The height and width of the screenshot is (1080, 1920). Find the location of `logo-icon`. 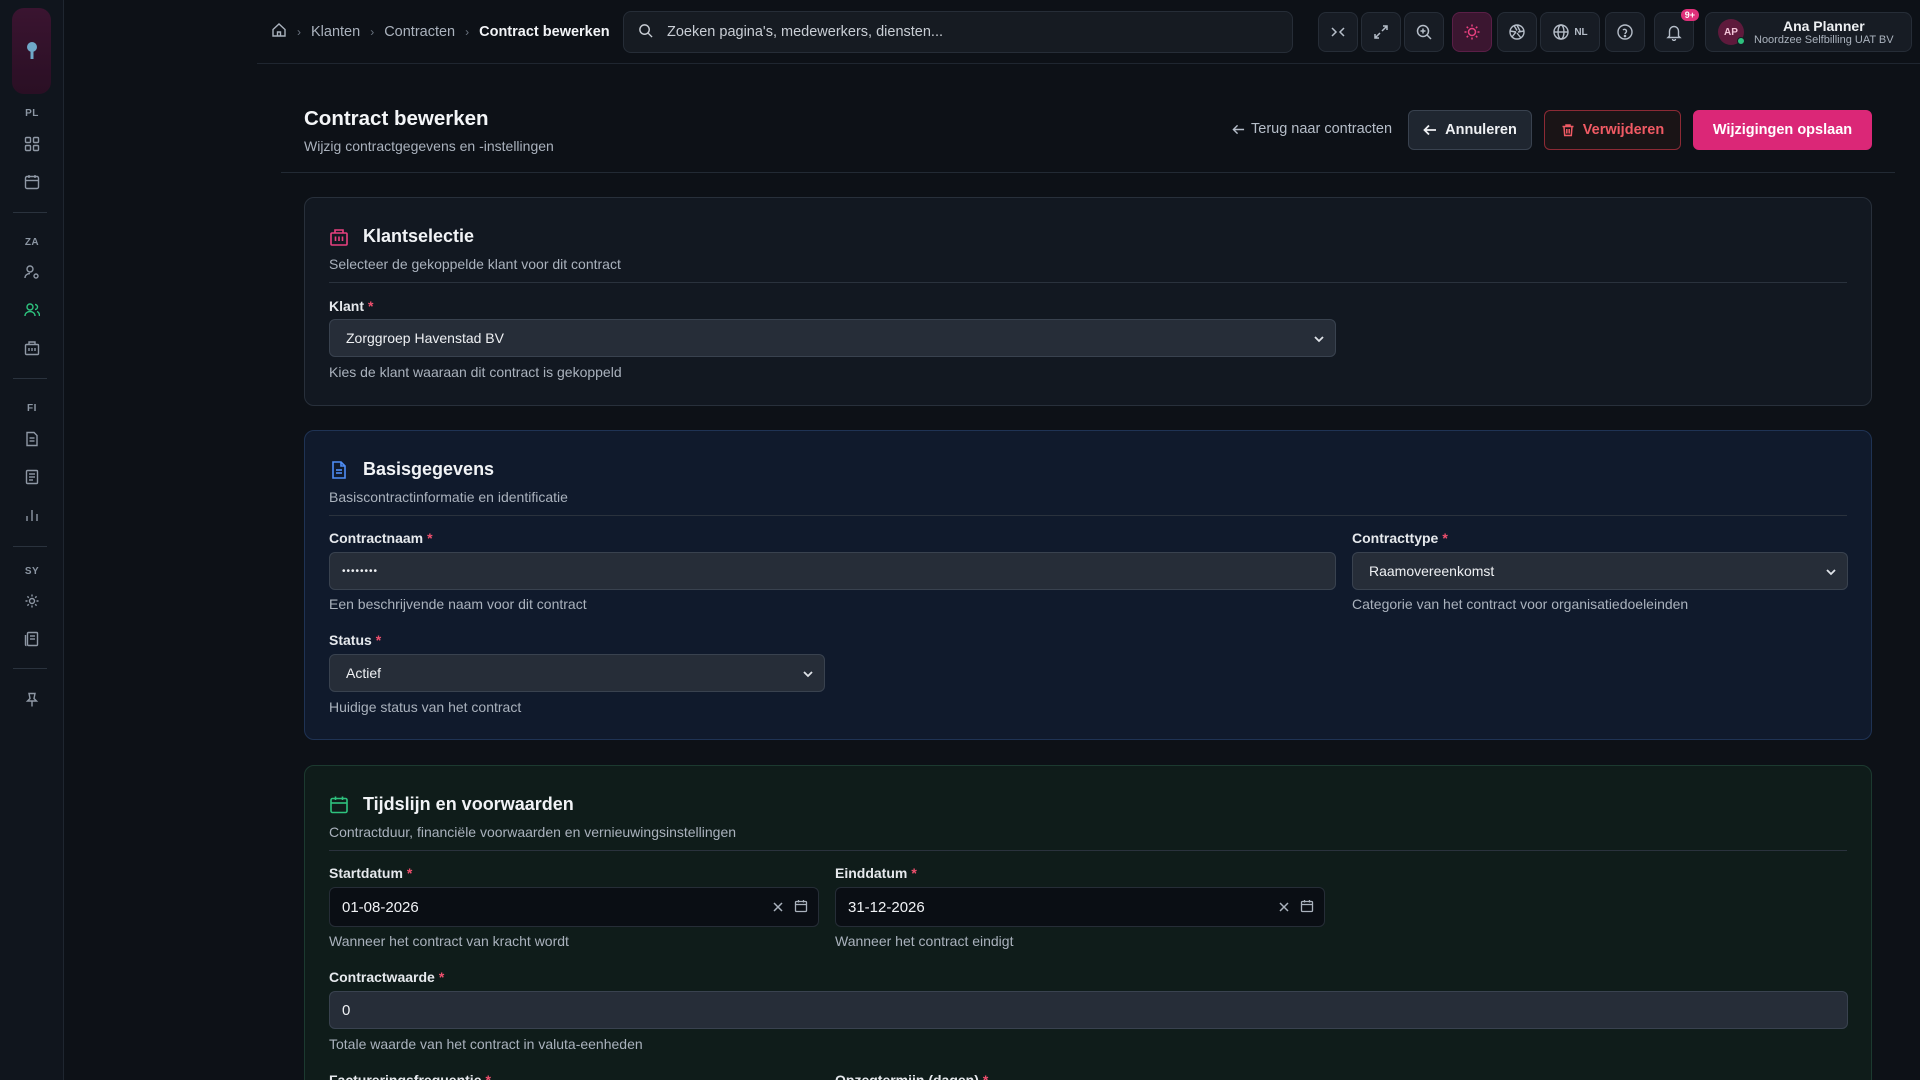

logo-icon is located at coordinates (31, 50).